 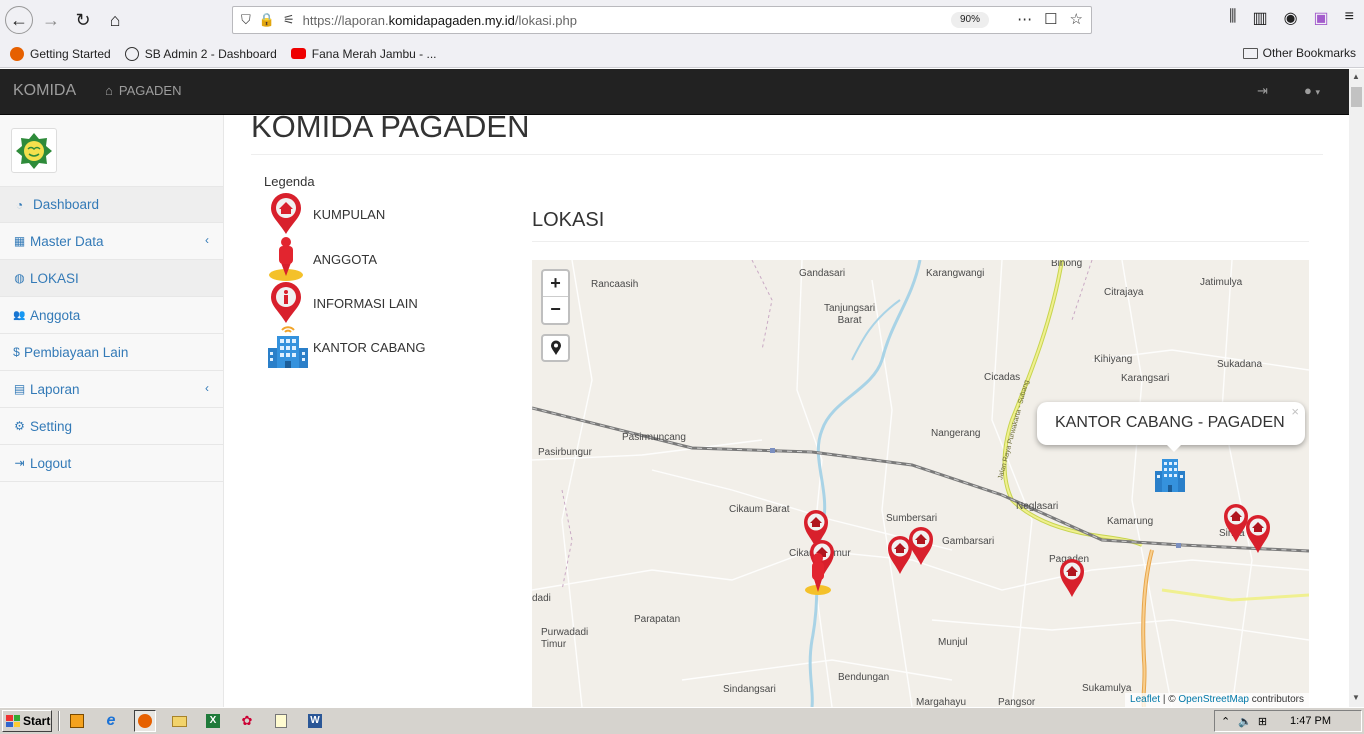 I want to click on user-menu: ● ▾, so click(x=1312, y=90).